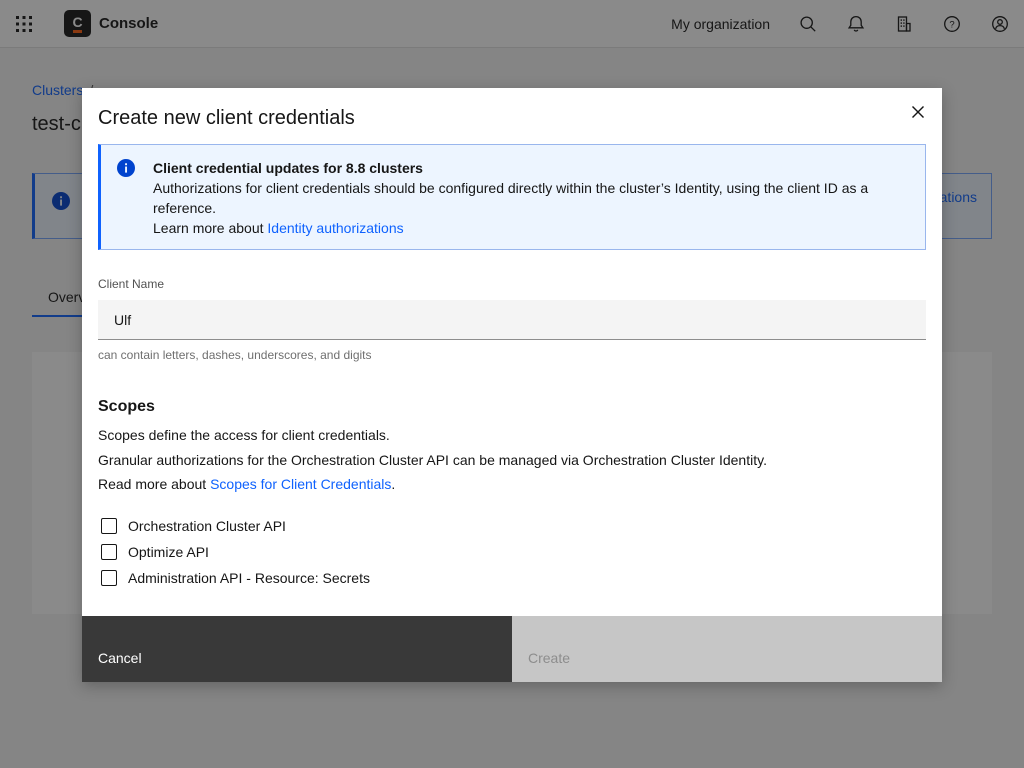 This screenshot has height=768, width=1024. What do you see at coordinates (393, 484) in the screenshot?
I see `read-more-suffix: .` at bounding box center [393, 484].